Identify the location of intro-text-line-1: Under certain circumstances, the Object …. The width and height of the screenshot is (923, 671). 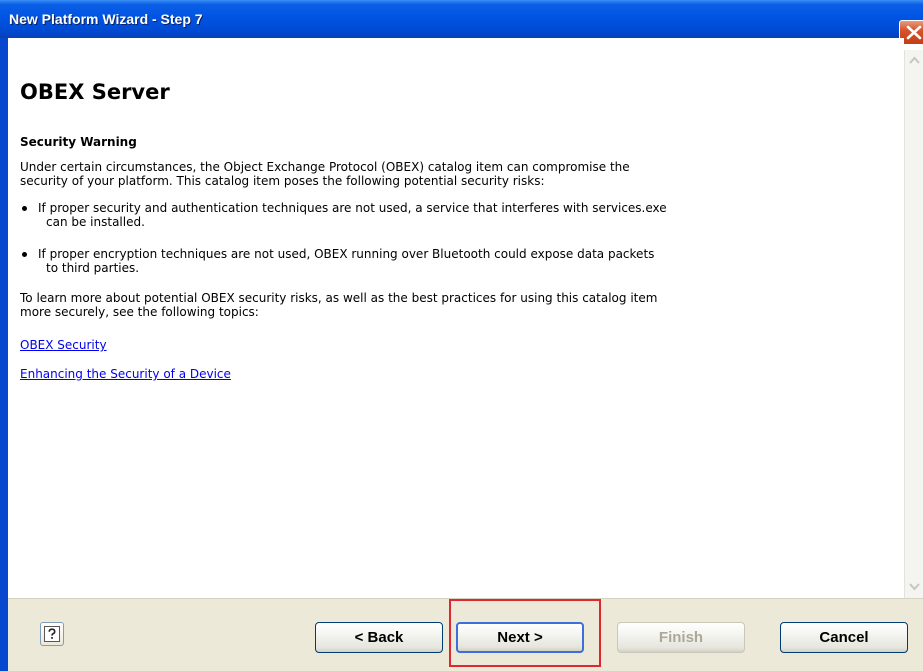
(325, 167).